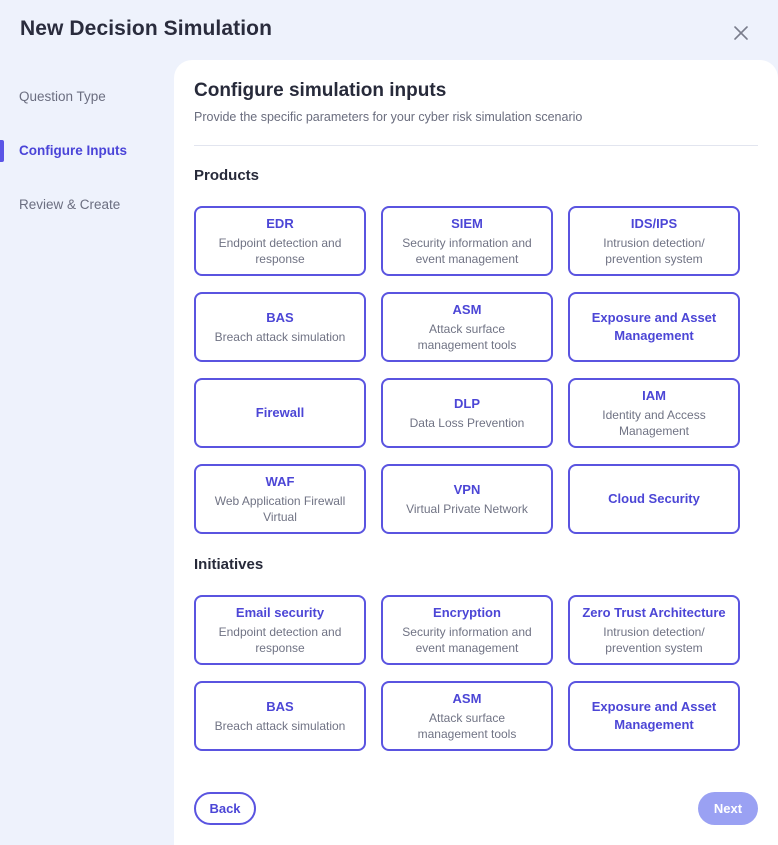 The height and width of the screenshot is (845, 778). I want to click on option-card-title: IAM, so click(654, 395).